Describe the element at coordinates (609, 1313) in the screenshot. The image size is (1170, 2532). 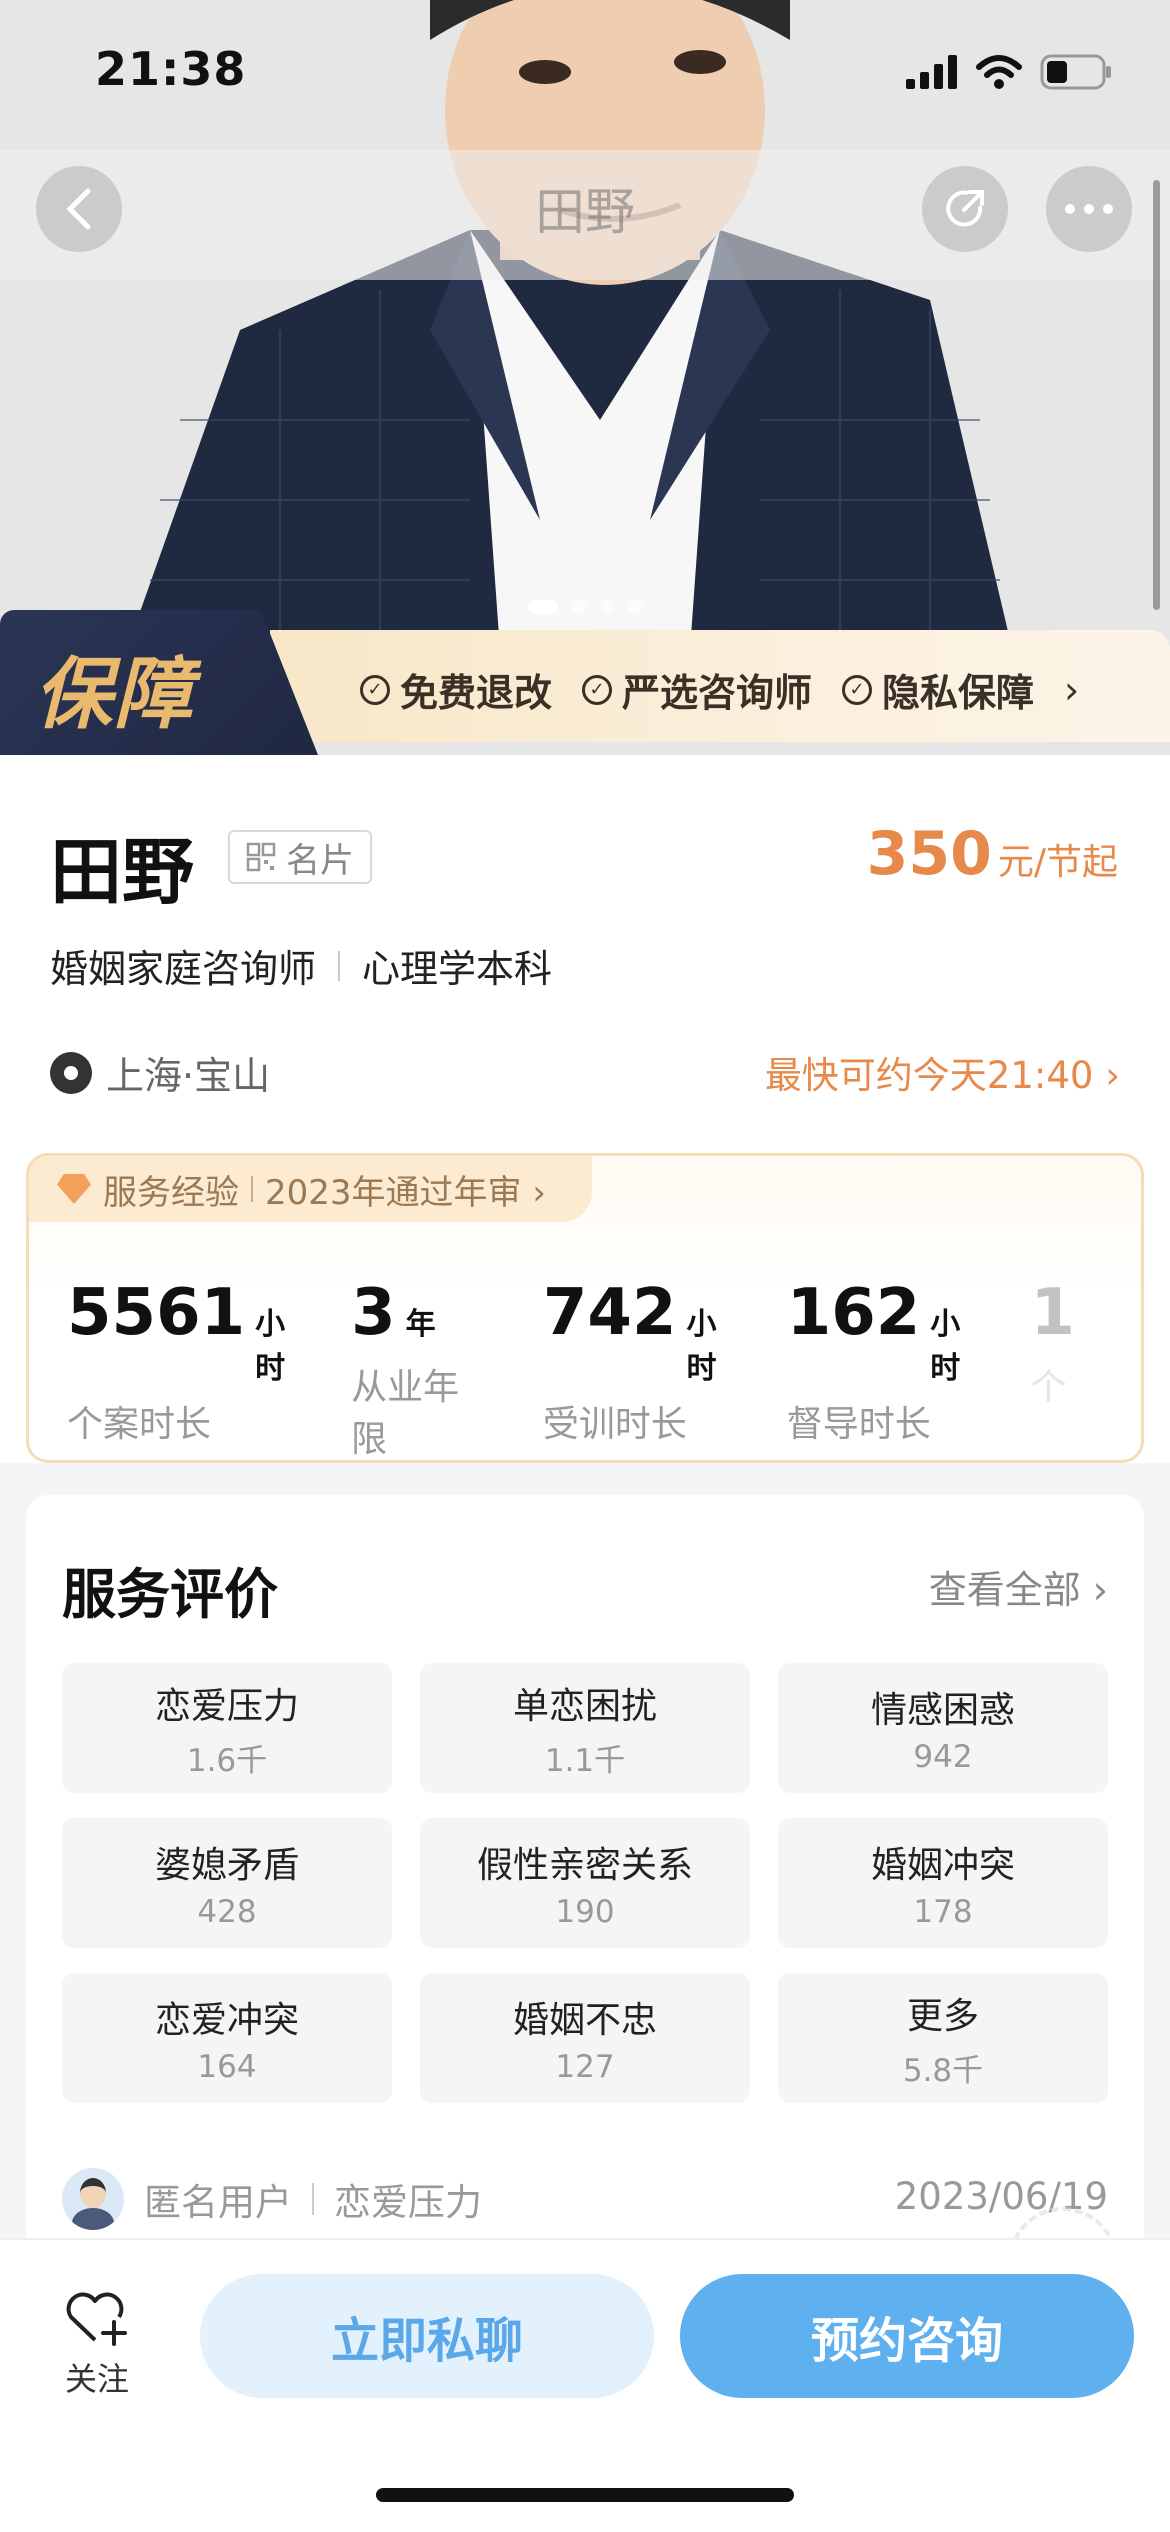
I see `stat-value: 742` at that location.